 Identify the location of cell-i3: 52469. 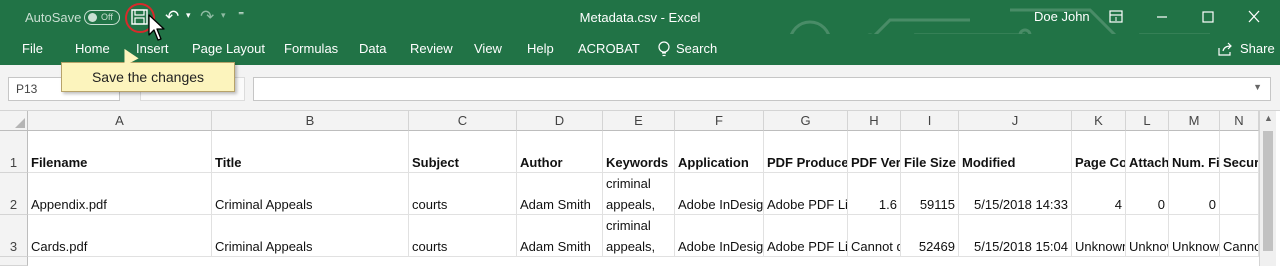
(930, 236).